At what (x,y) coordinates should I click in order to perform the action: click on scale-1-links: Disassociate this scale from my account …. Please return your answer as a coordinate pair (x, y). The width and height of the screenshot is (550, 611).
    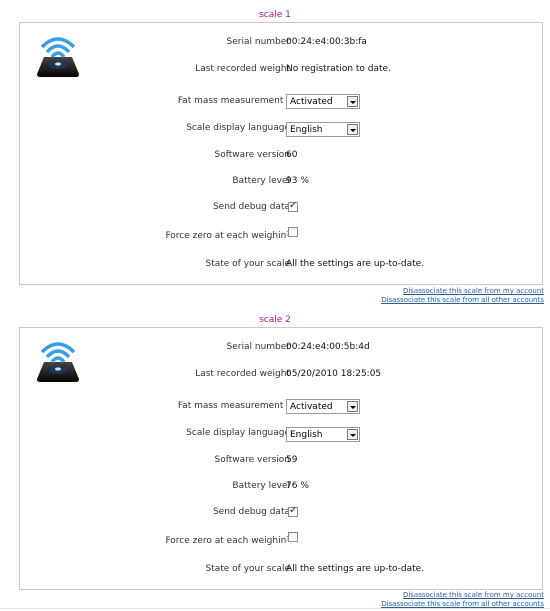
    Looking at the image, I should click on (462, 296).